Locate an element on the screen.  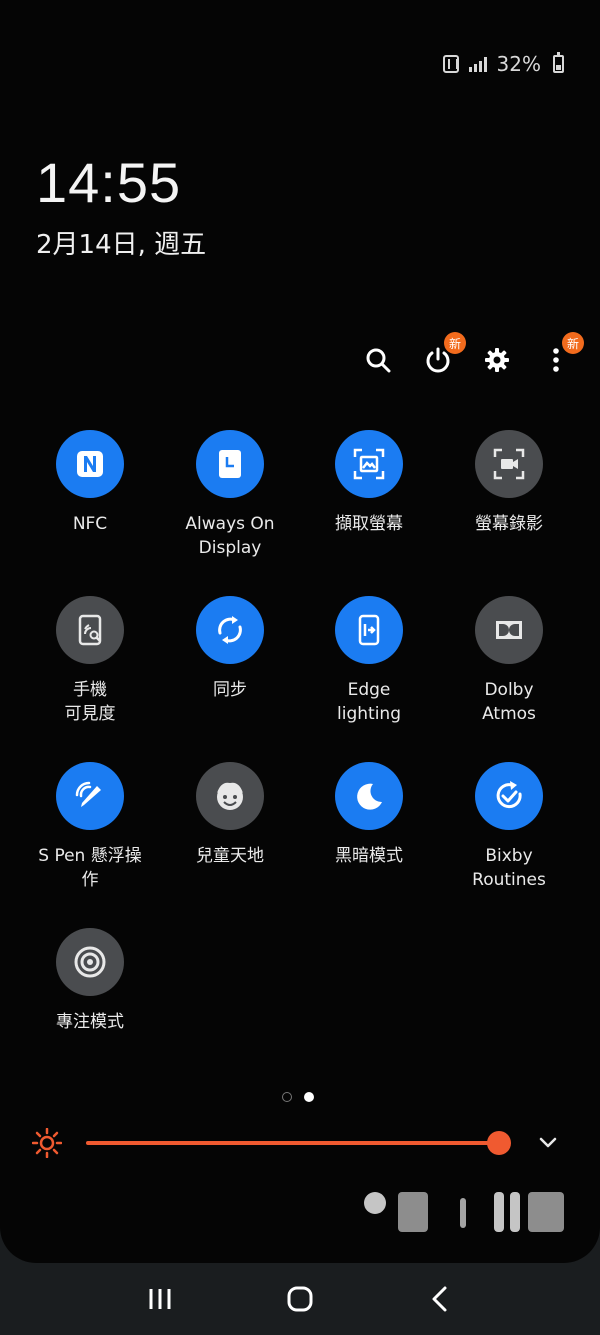
s-pen-icon is located at coordinates (88, 794).